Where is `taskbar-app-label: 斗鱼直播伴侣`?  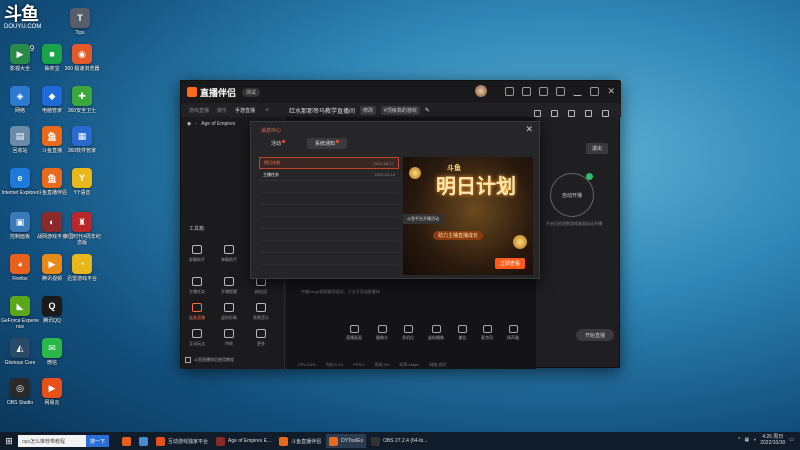 taskbar-app-label: 斗鱼直播伴侣 is located at coordinates (306, 441).